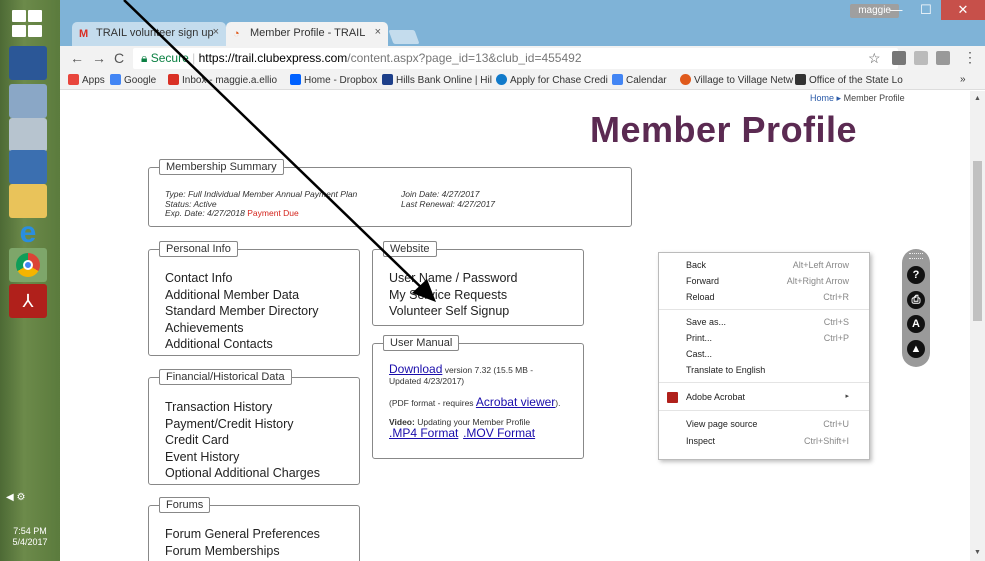  Describe the element at coordinates (772, 424) in the screenshot. I see `ctx-view-source: View page source Ctrl+U` at that location.